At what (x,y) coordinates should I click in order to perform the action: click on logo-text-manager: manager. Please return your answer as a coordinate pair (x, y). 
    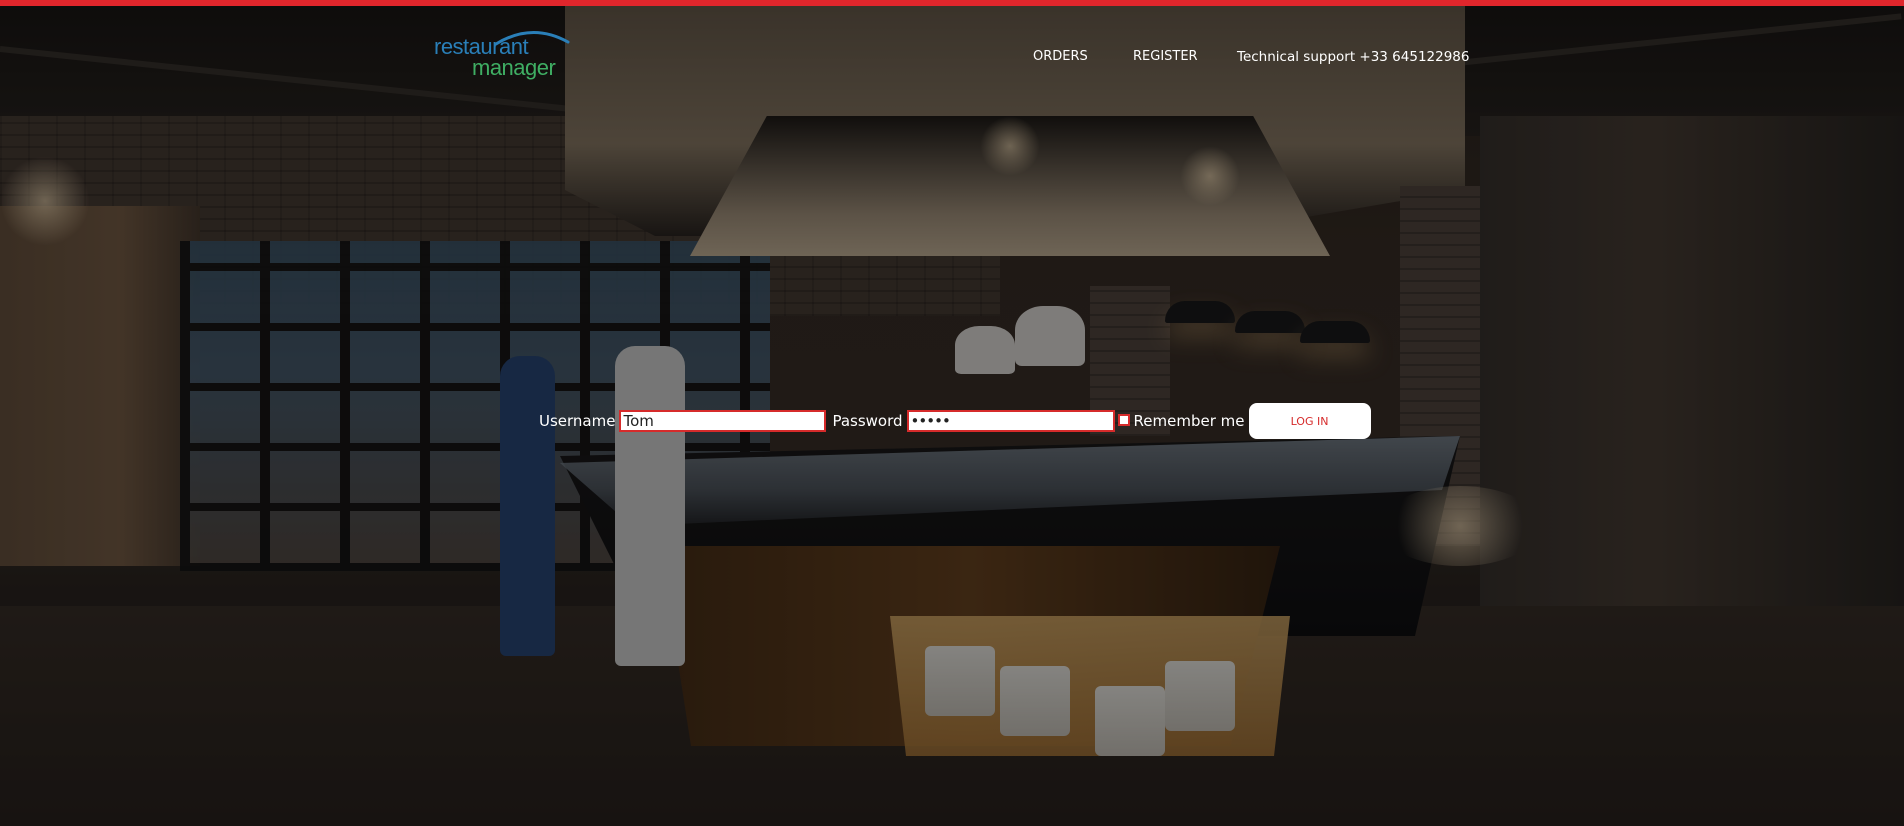
    Looking at the image, I should click on (514, 67).